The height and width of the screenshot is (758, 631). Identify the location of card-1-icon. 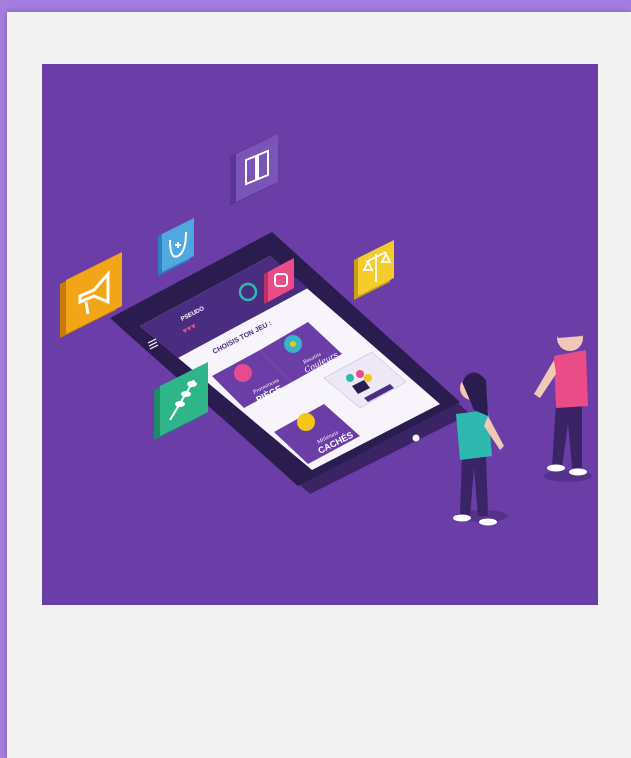
(243, 373).